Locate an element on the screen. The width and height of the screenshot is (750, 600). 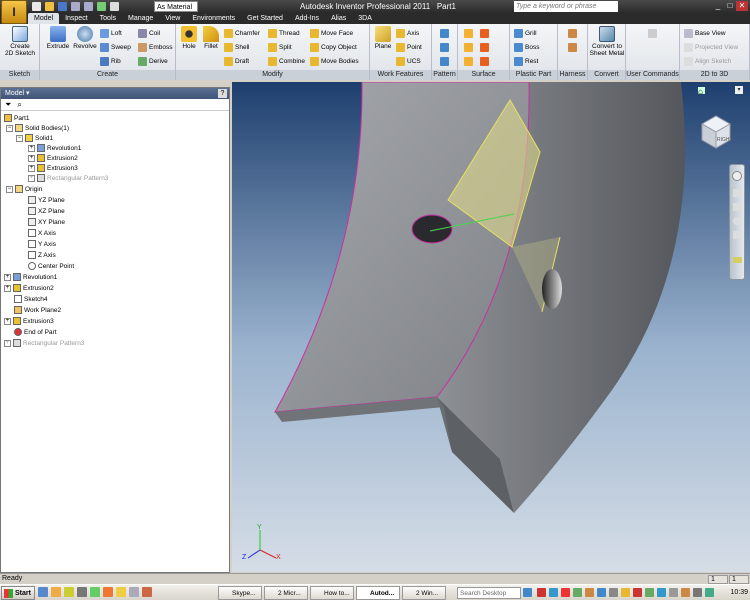
tree-node-x-axis: X Axis is located at coordinates (42, 233).